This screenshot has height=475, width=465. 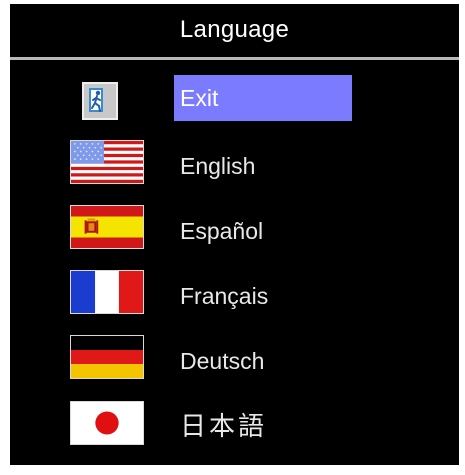 I want to click on menu-item-english: English, so click(x=214, y=166).